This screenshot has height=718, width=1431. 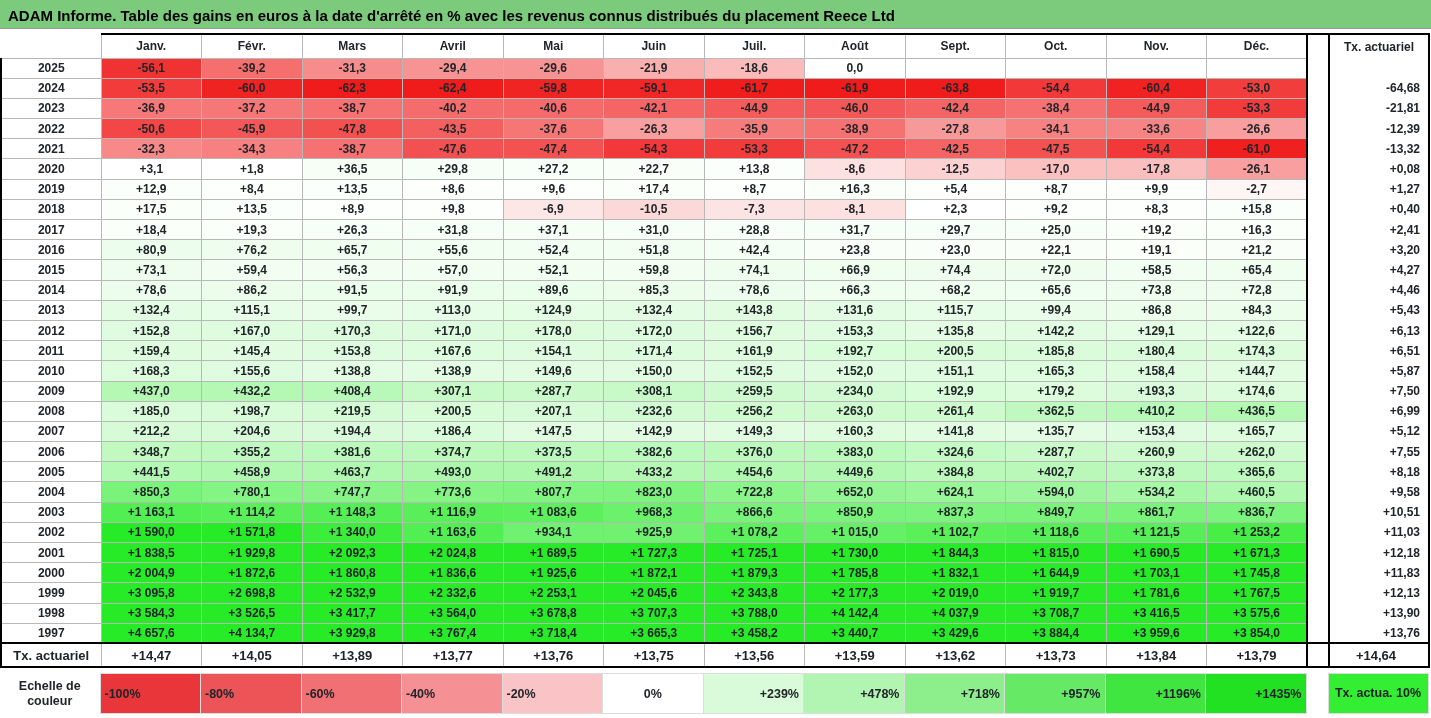 What do you see at coordinates (1379, 391) in the screenshot?
I see `rate-cell: +7,50` at bounding box center [1379, 391].